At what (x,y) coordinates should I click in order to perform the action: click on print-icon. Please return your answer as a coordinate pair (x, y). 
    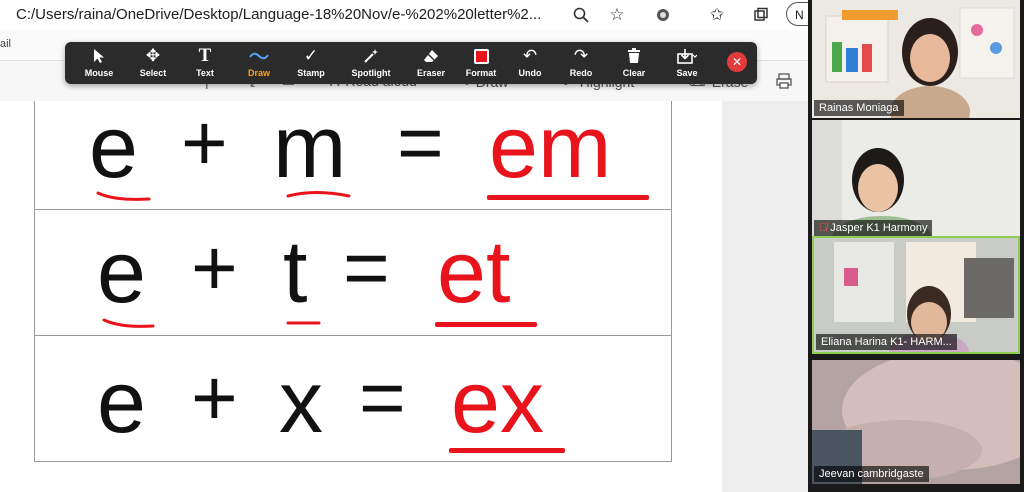
    Looking at the image, I should click on (784, 81).